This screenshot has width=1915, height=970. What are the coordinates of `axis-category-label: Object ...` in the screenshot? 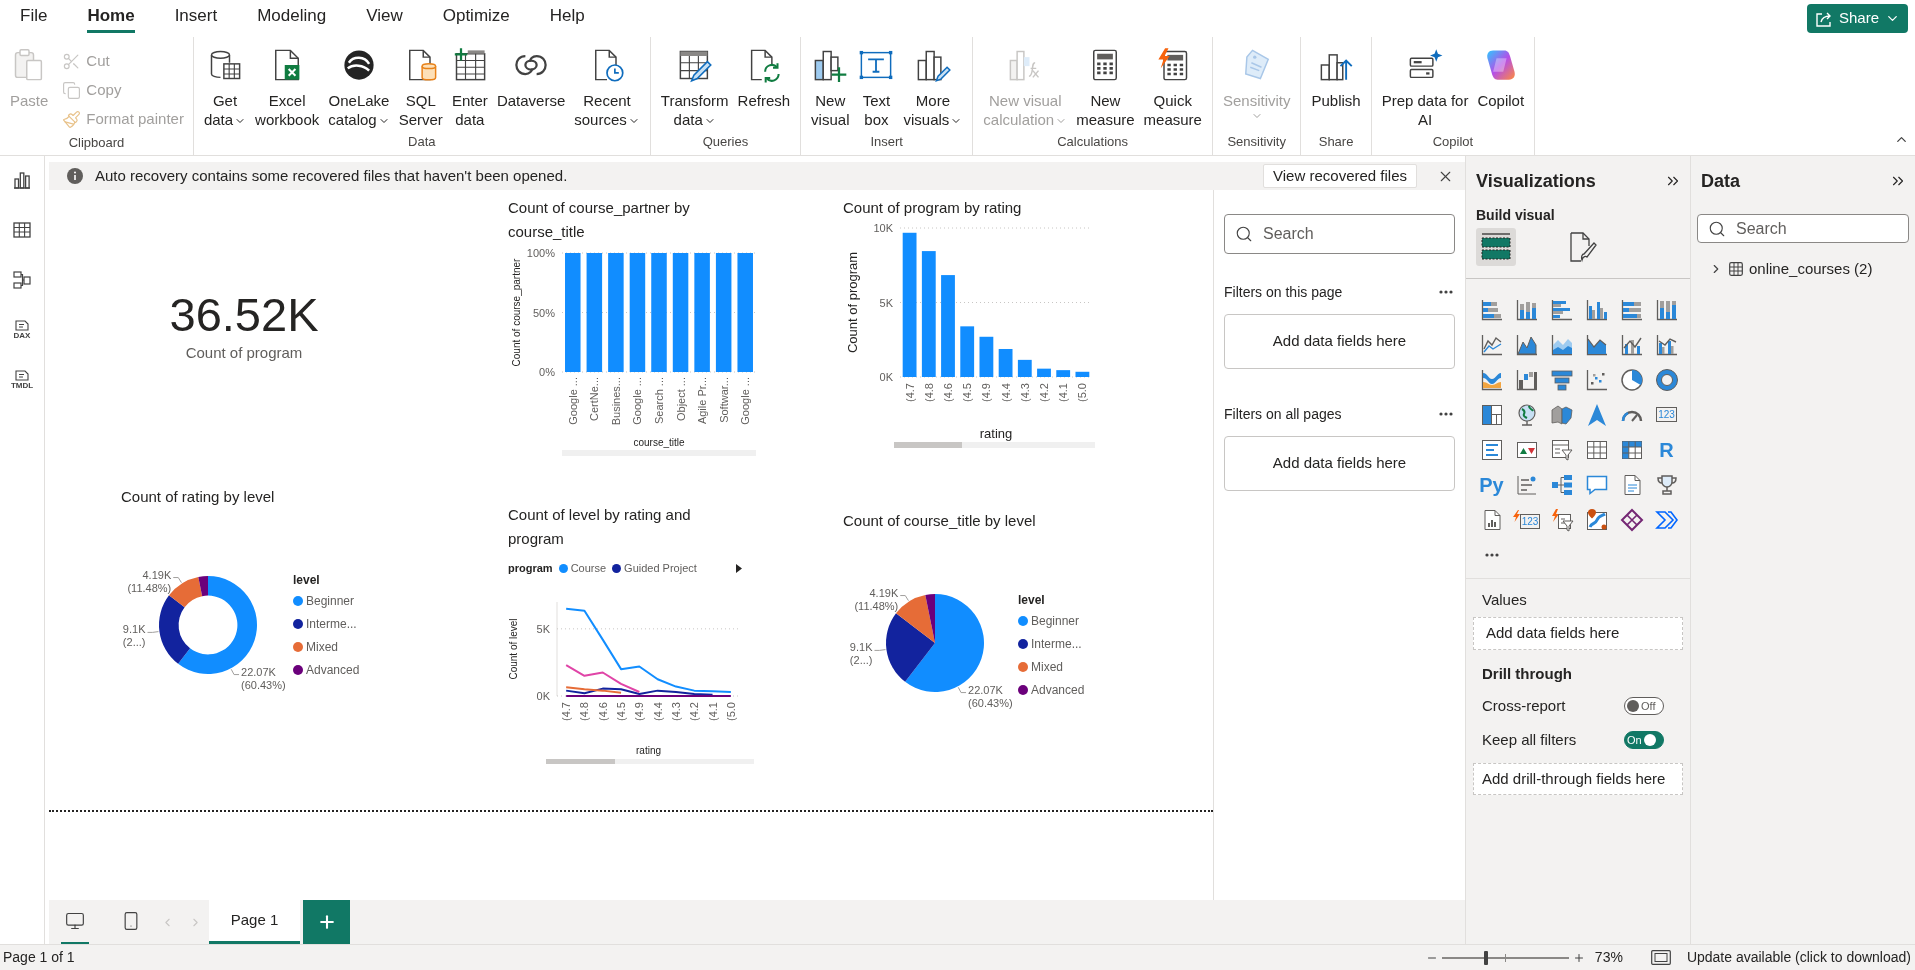 It's located at (680, 399).